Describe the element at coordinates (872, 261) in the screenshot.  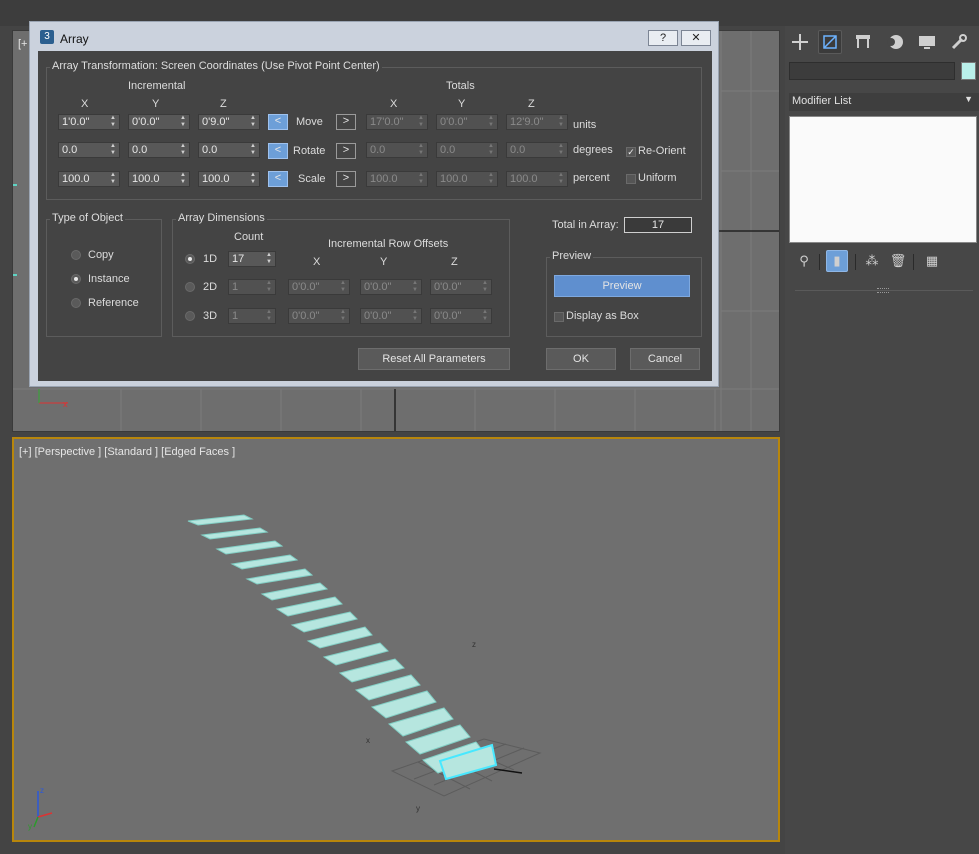
I see `make-unique-icon: ⁂` at that location.